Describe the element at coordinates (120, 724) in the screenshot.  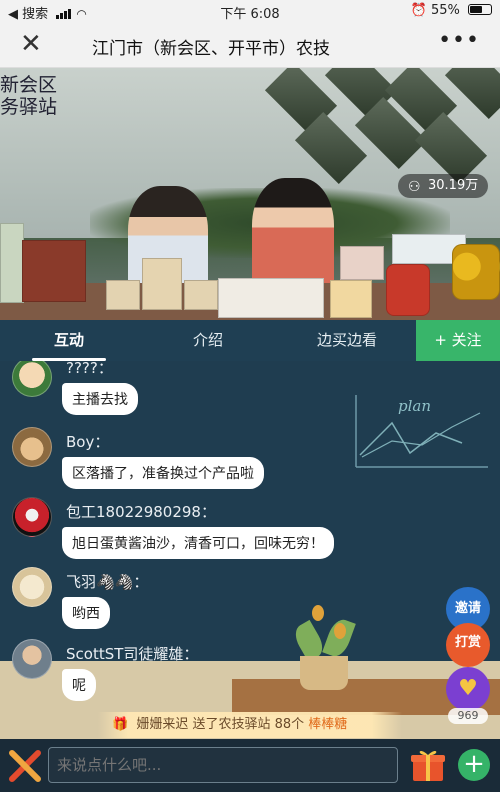
I see `gift-icon: 🎁` at that location.